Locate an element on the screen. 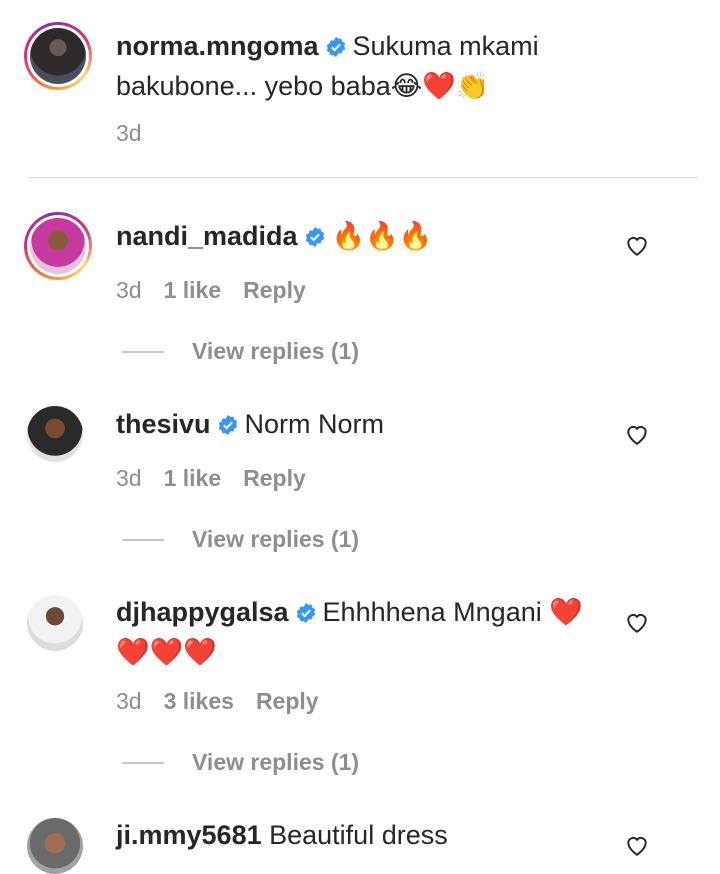 The image size is (720, 874). comment-meta: 3d 3 likes Reply is located at coordinates (217, 701).